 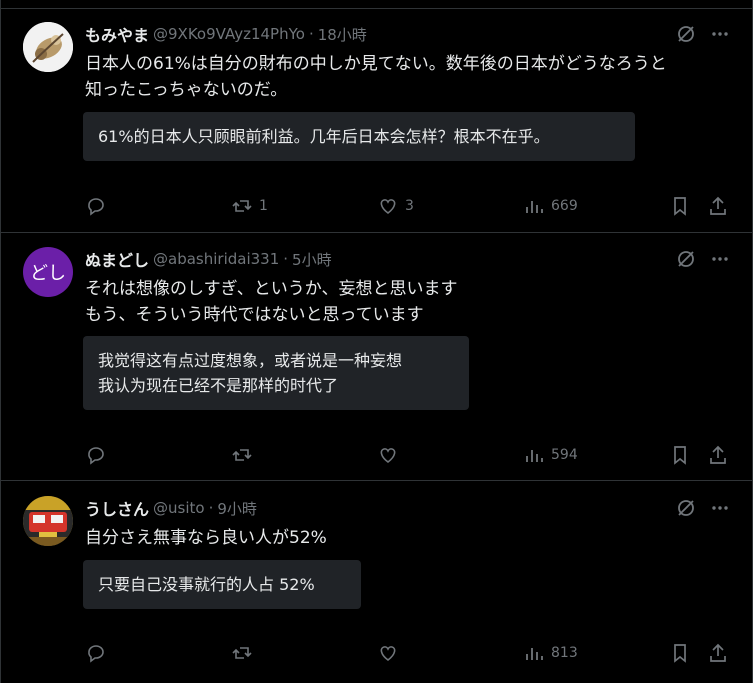 I want to click on timestamp: 5小時, so click(x=312, y=259).